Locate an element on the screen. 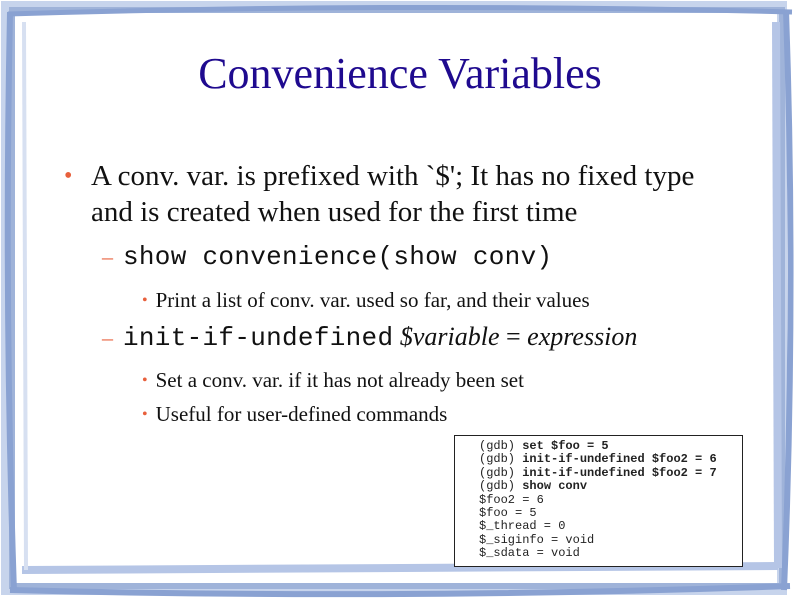 This screenshot has width=800, height=600. expression-arg: expression is located at coordinates (582, 336).